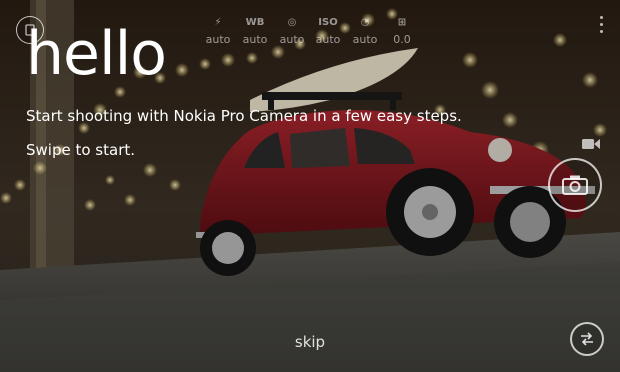 Image resolution: width=620 pixels, height=372 pixels. I want to click on wb-icon: WB, so click(255, 22).